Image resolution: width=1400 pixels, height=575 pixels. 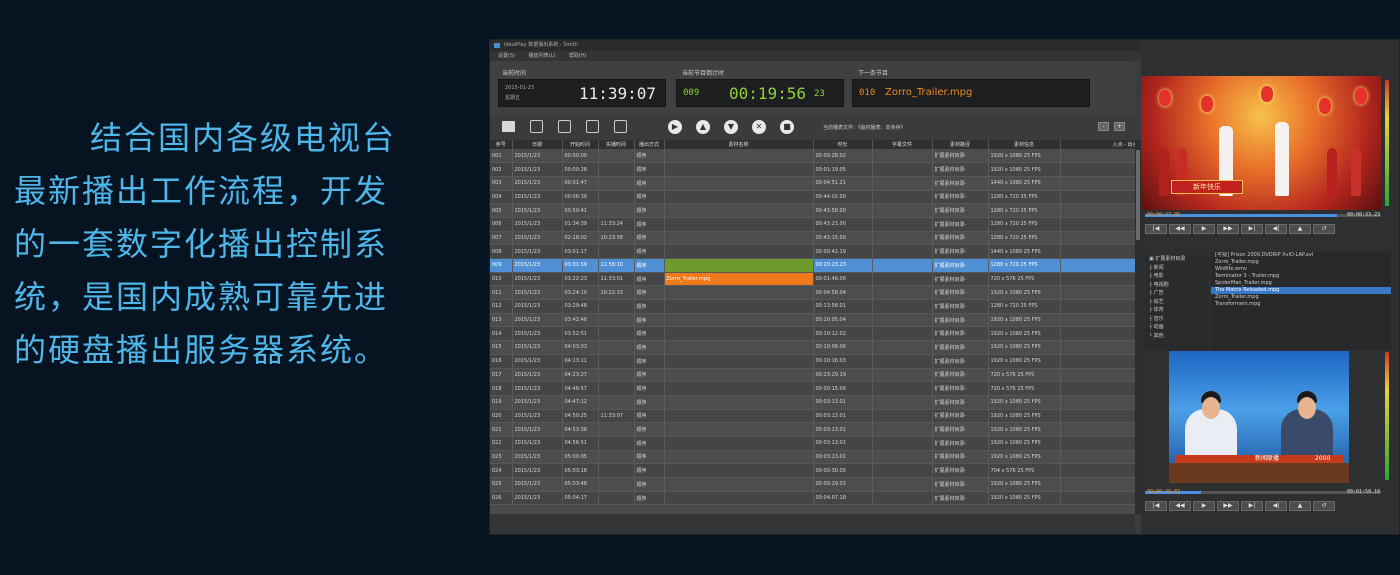 I want to click on tree-item: ├ 广告, so click(x=1177, y=293).